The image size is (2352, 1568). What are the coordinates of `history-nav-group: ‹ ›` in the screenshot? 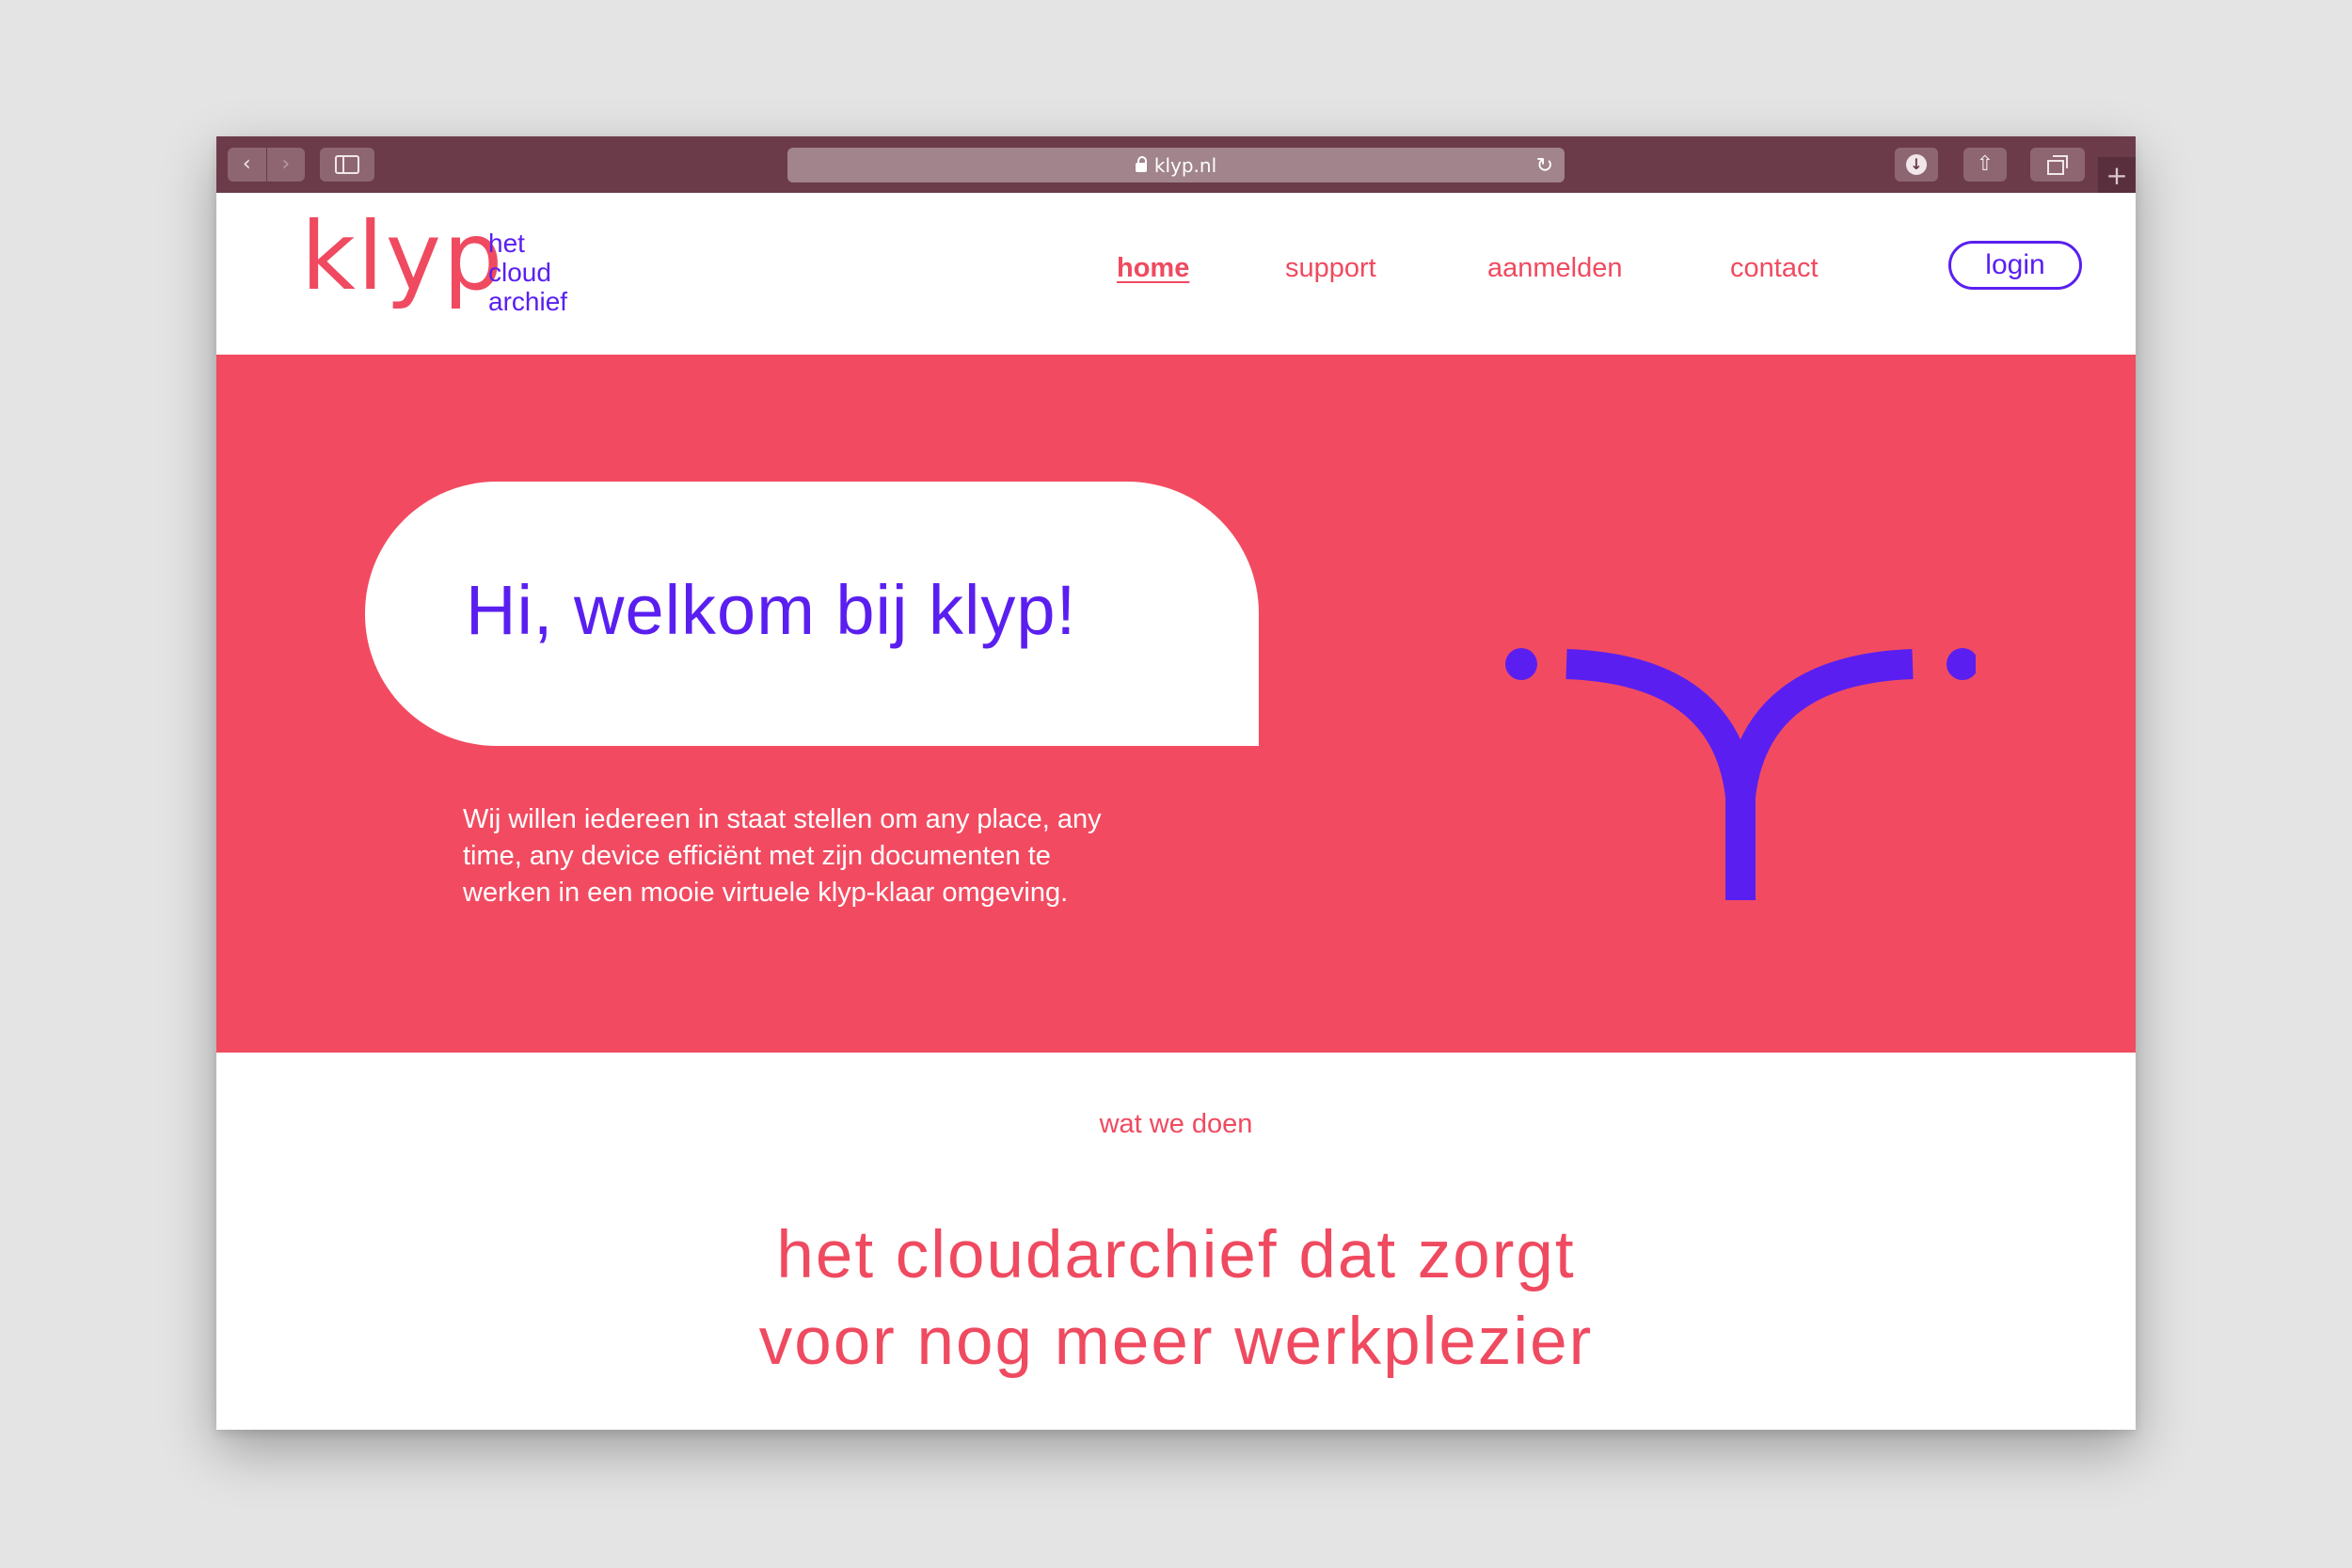 It's located at (266, 165).